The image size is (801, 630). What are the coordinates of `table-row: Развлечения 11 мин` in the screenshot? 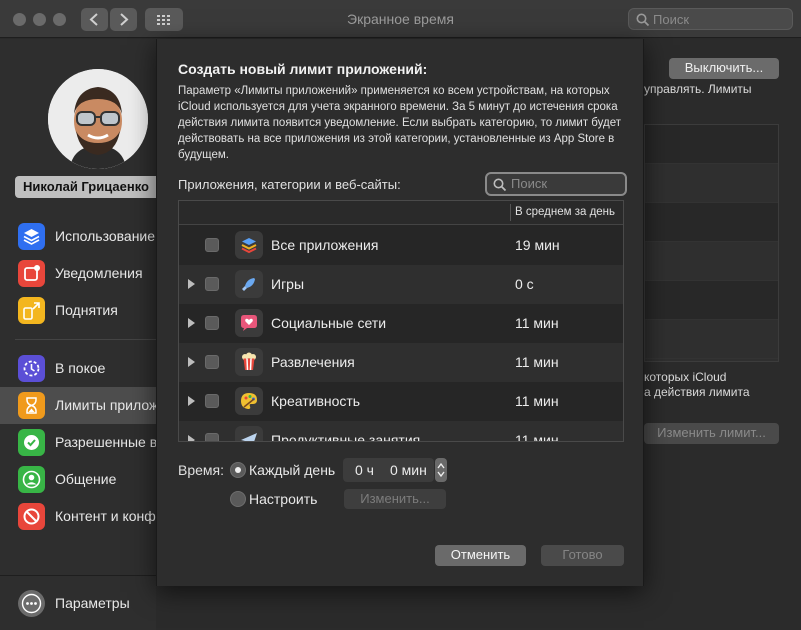 It's located at (401, 362).